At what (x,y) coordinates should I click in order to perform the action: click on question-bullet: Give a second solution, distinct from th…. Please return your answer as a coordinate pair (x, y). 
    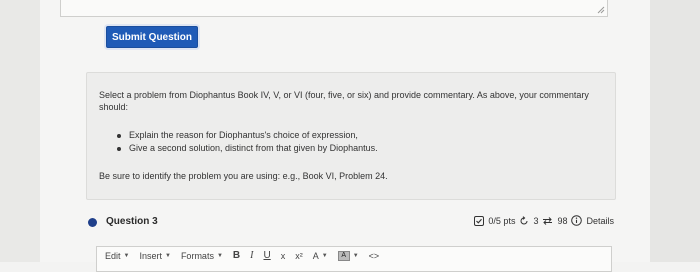
    Looking at the image, I should click on (247, 148).